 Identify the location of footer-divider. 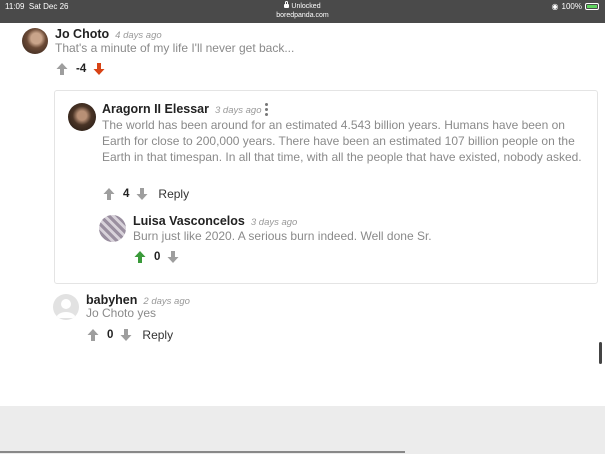
(202, 452).